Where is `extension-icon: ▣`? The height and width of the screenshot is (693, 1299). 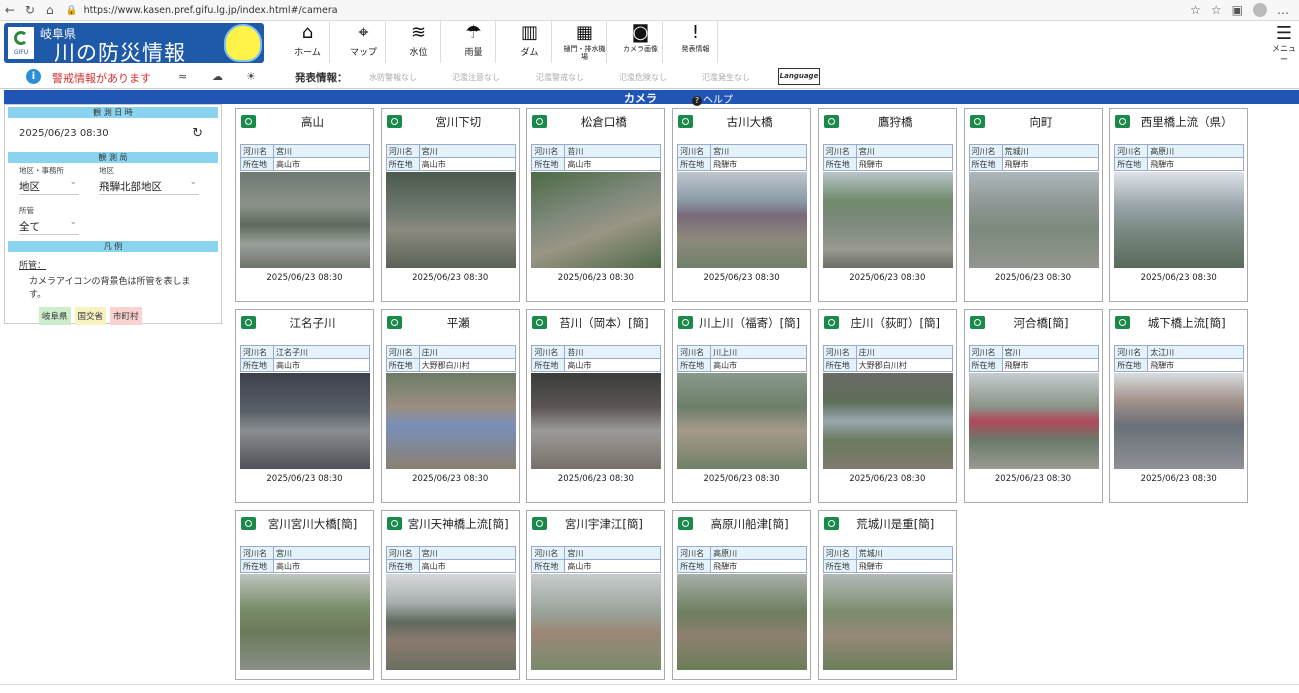 extension-icon: ▣ is located at coordinates (1237, 10).